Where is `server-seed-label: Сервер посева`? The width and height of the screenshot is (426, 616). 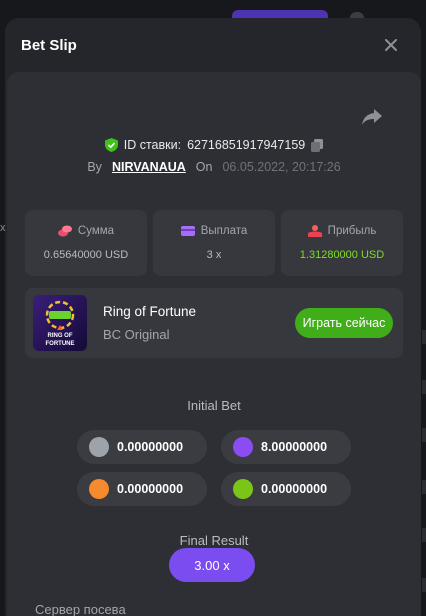 server-seed-label: Сервер посева is located at coordinates (80, 609).